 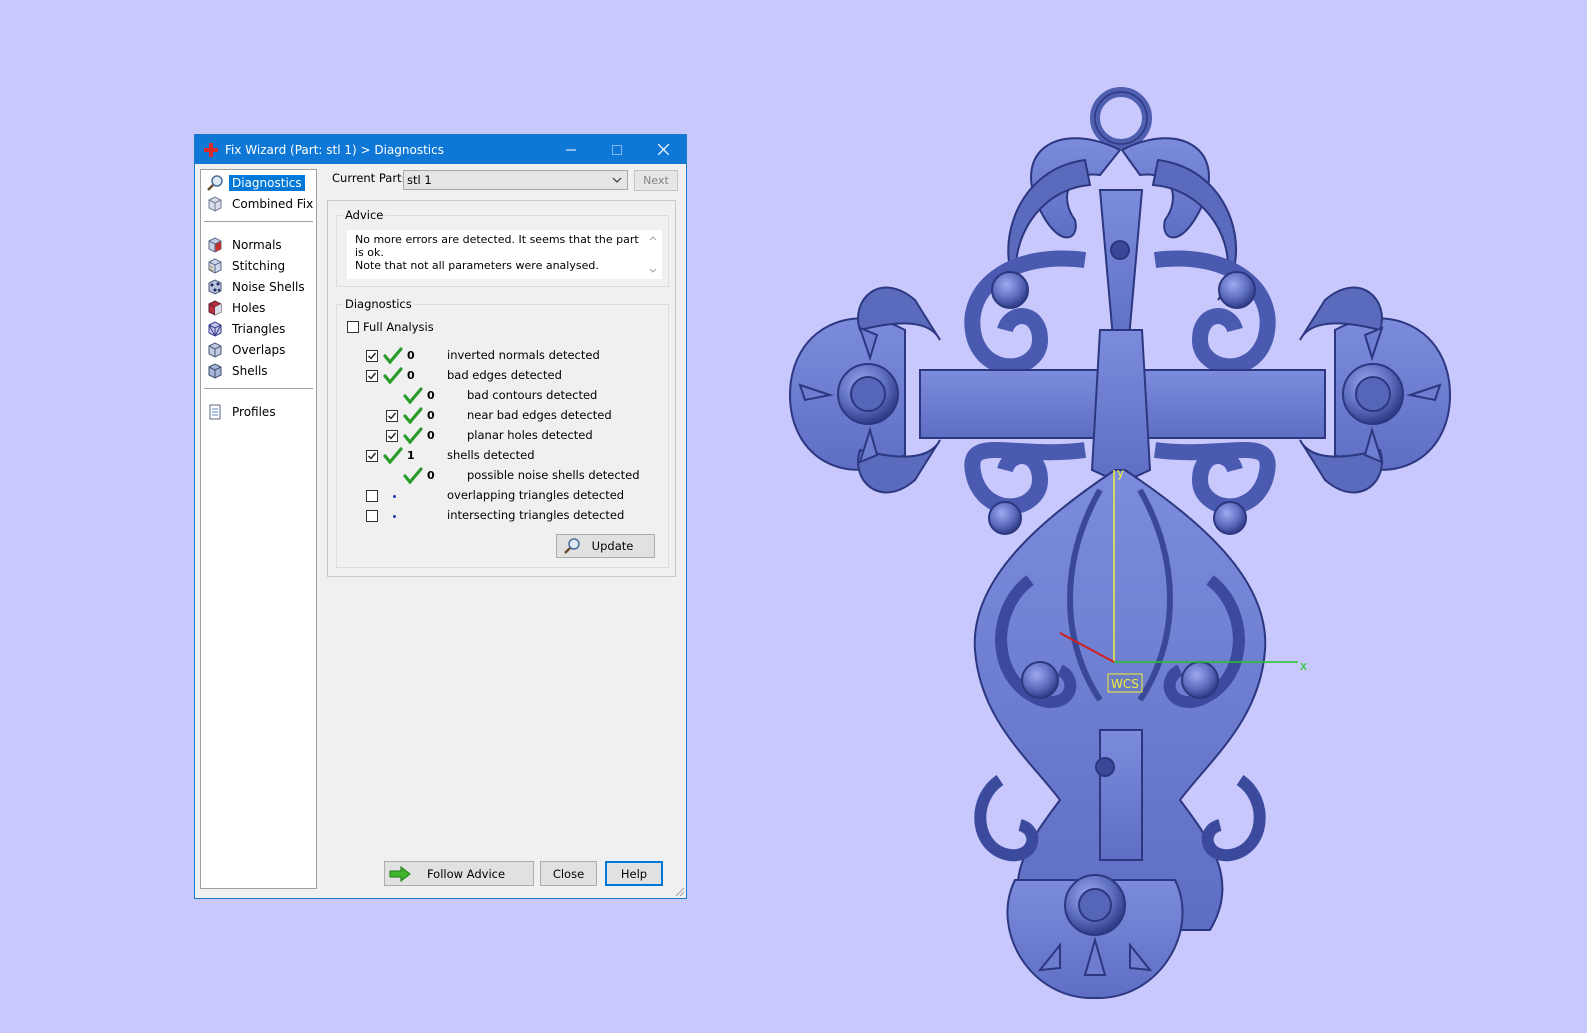 I want to click on overlaps-cube-icon, so click(x=215, y=350).